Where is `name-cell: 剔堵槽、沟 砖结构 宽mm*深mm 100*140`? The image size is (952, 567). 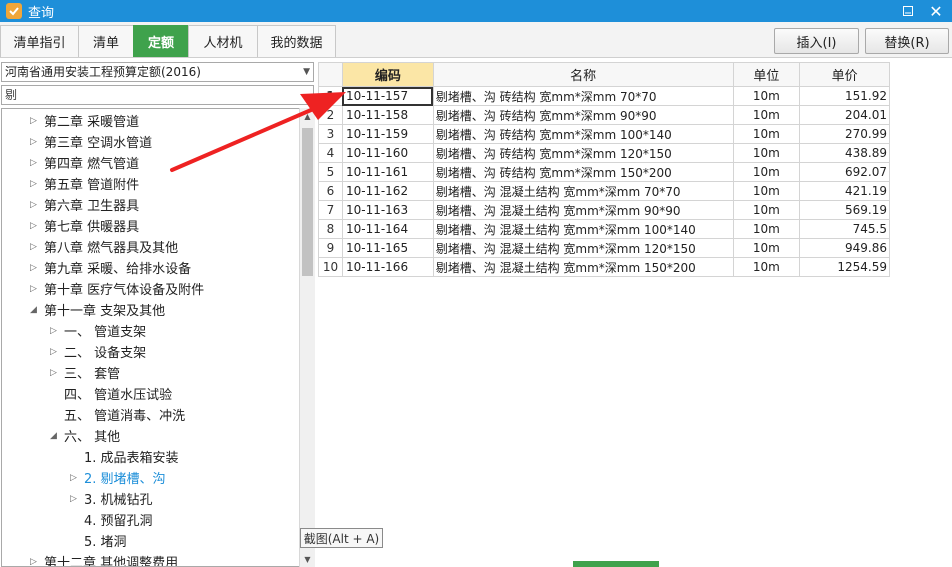
name-cell: 剔堵槽、沟 砖结构 宽mm*深mm 100*140 is located at coordinates (583, 134).